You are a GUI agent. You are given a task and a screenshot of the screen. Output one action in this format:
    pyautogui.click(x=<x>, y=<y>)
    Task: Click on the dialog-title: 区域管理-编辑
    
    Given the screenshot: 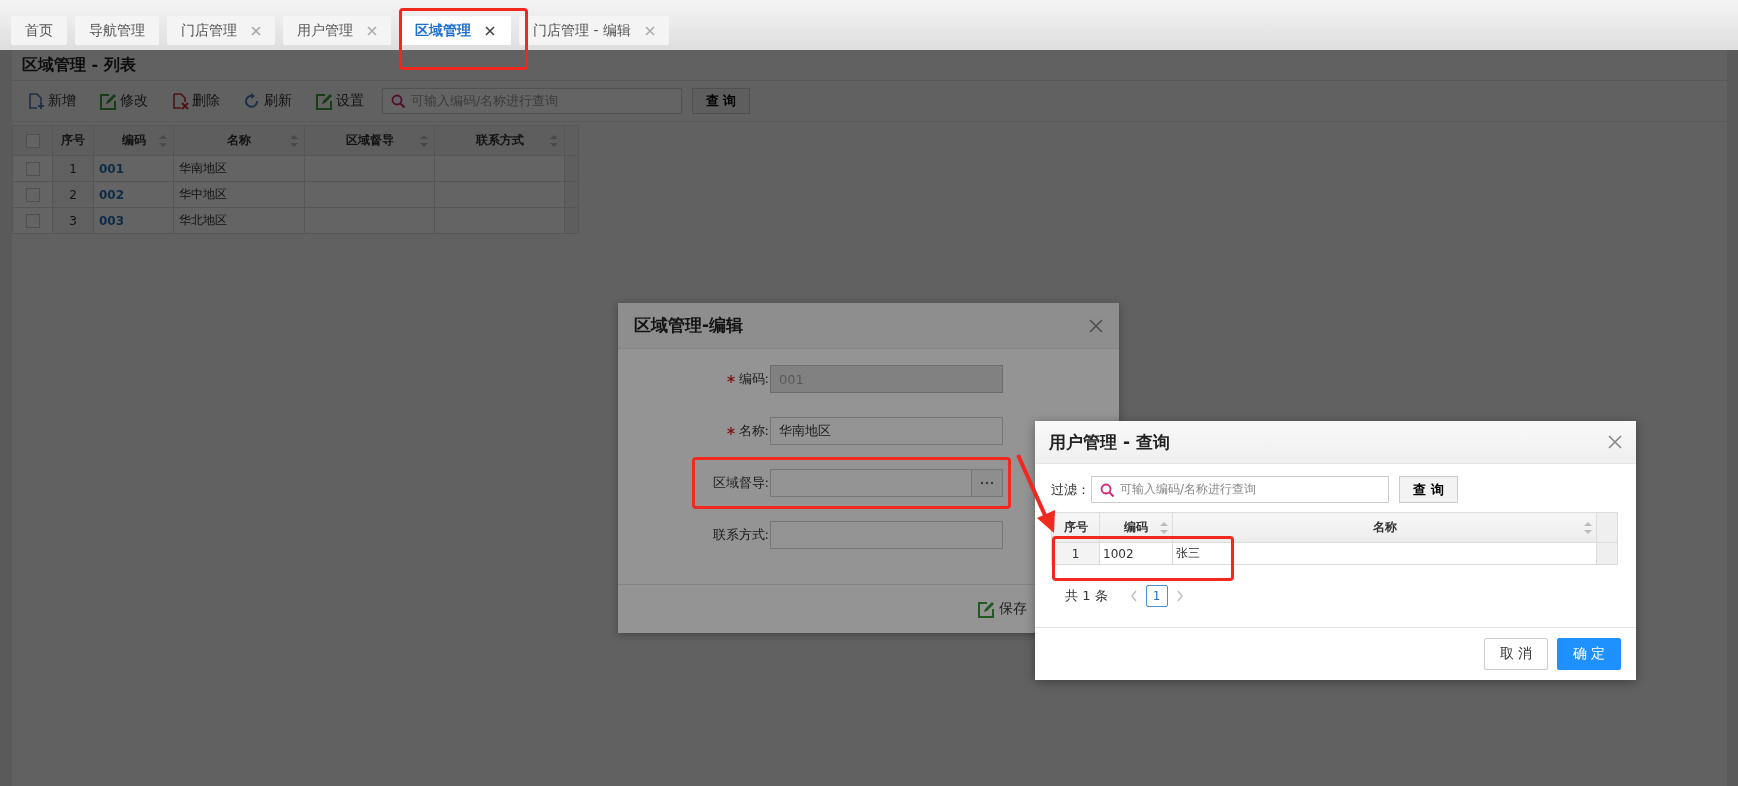 What is the action you would take?
    pyautogui.click(x=689, y=325)
    